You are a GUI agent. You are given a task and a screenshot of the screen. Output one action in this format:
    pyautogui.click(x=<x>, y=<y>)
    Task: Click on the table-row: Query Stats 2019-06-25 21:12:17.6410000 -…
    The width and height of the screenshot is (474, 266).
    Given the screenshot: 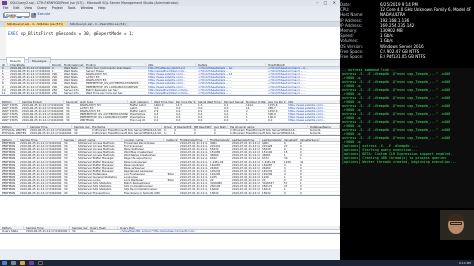 What is the action you would take?
    pyautogui.click(x=170, y=232)
    